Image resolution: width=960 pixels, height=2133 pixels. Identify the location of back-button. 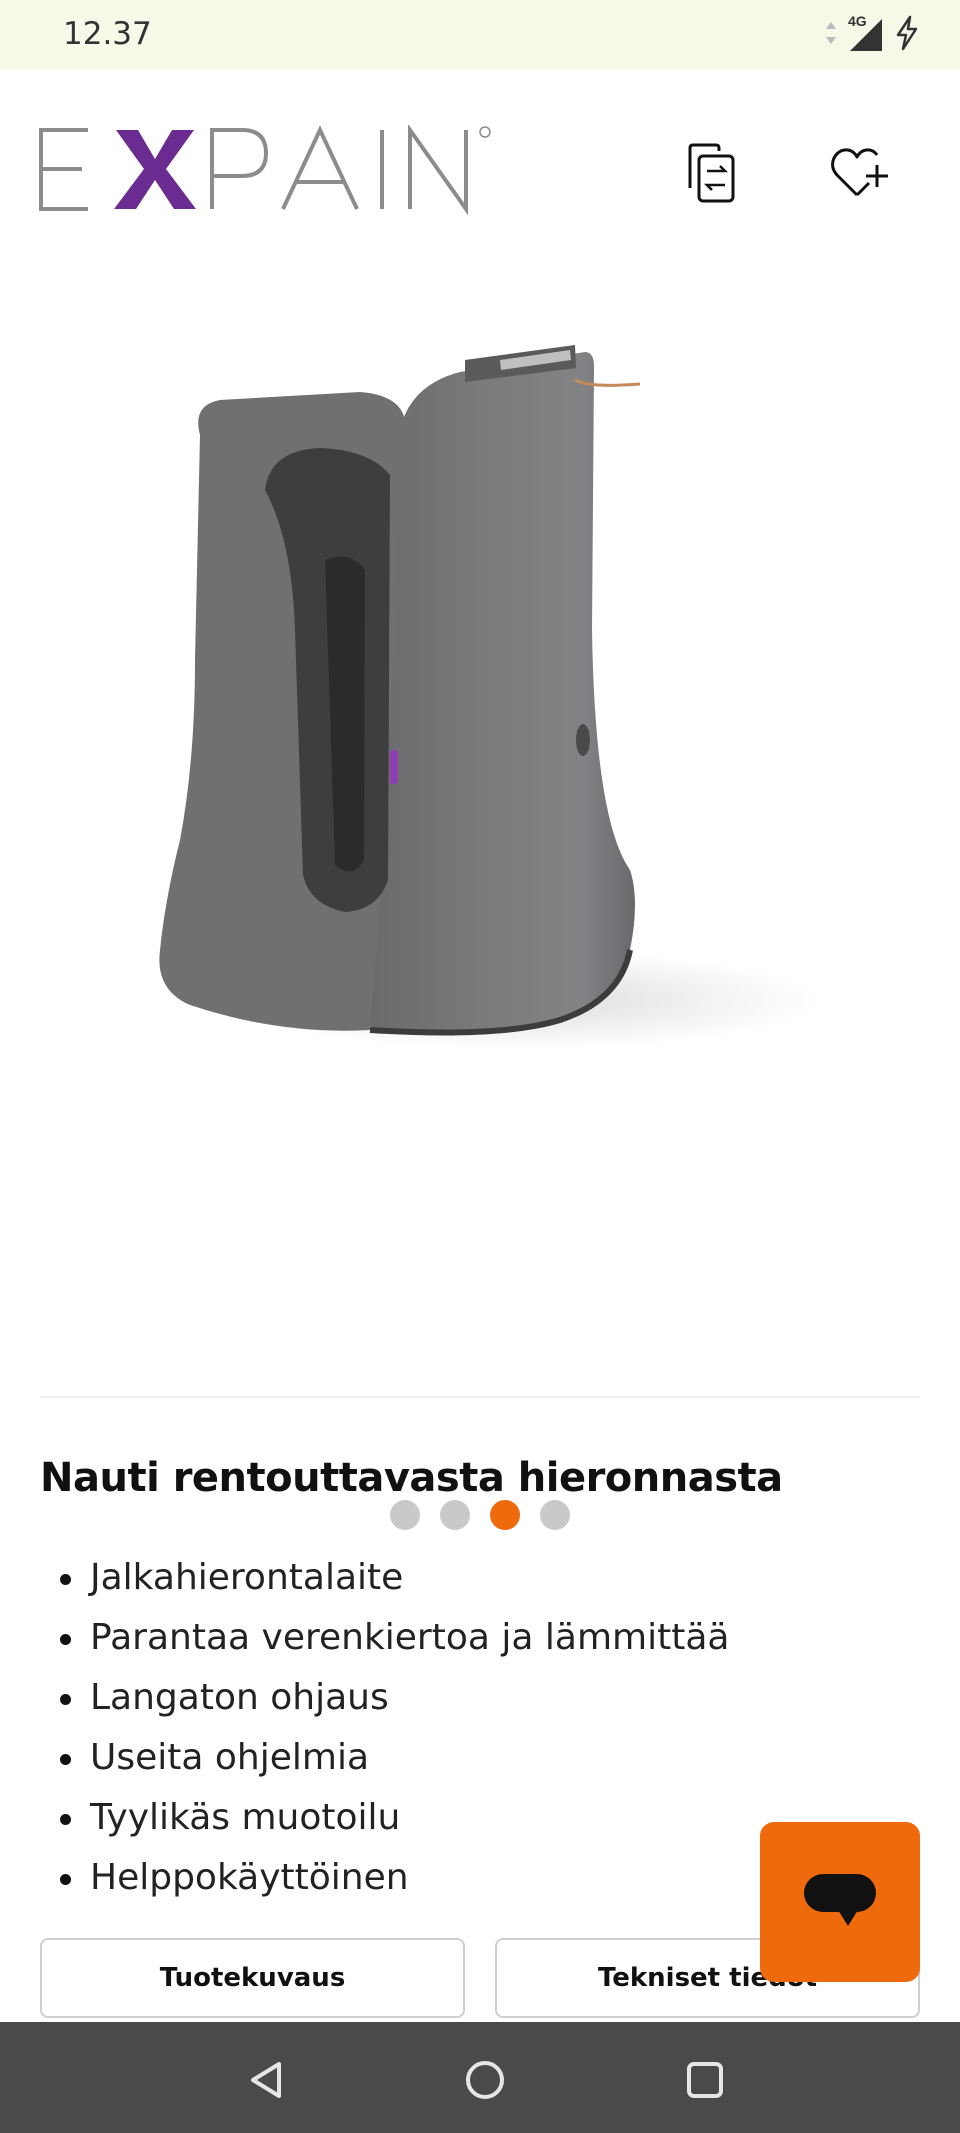
(267, 2082).